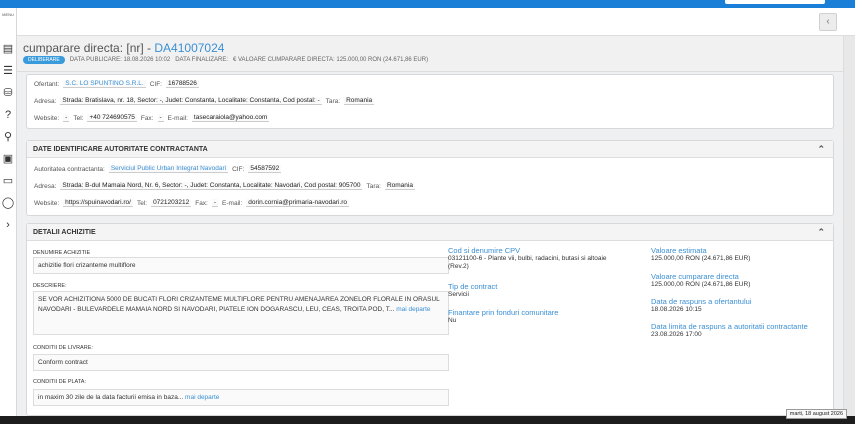 The image size is (855, 424). I want to click on authority-cif: 54587592, so click(265, 169).